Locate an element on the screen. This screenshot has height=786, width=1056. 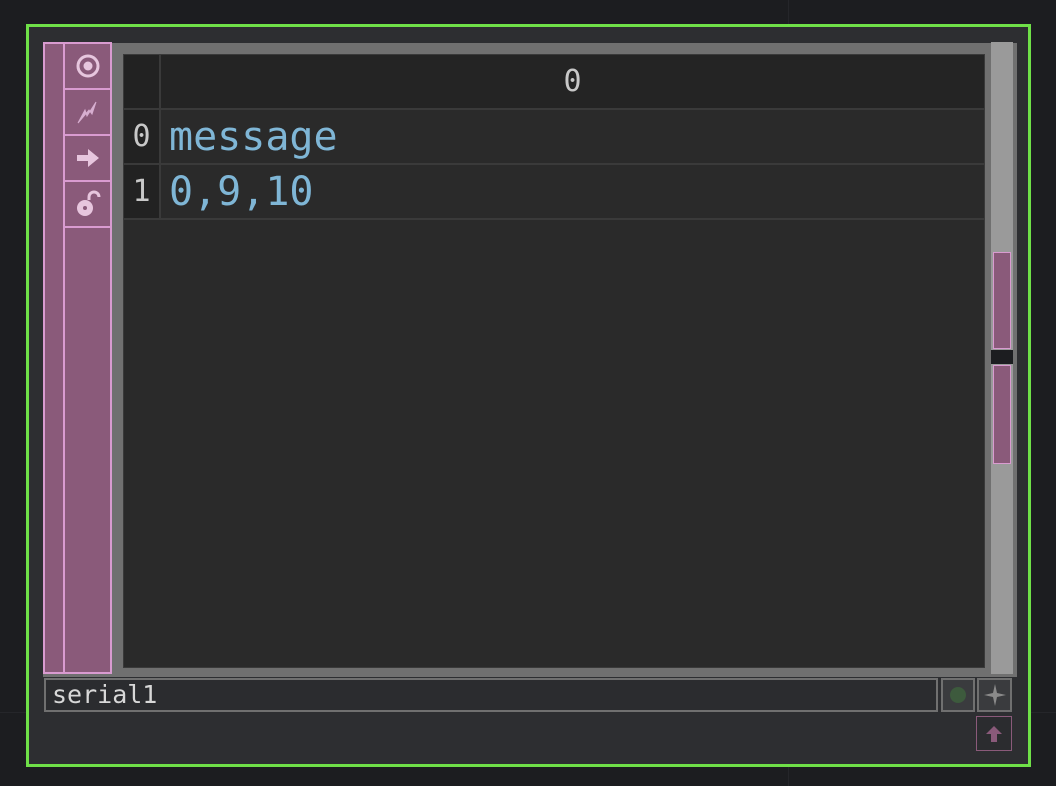
cook-flag-button is located at coordinates (87, 113).